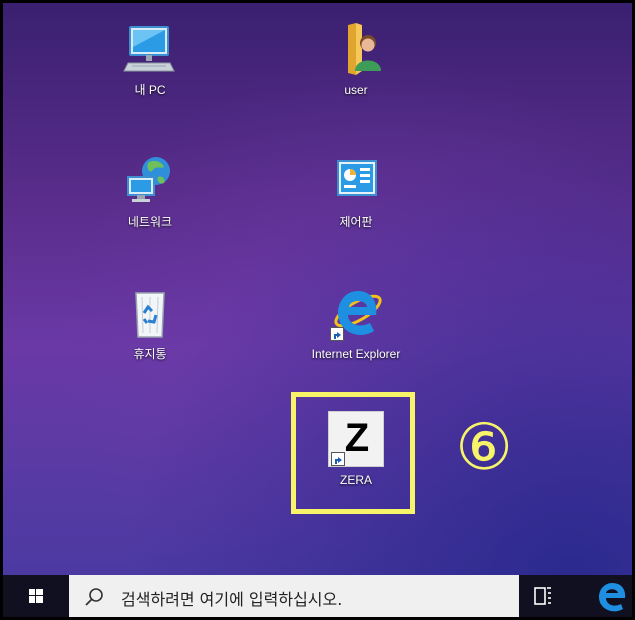  I want to click on desktop-icon-label: 네트워크, so click(150, 222).